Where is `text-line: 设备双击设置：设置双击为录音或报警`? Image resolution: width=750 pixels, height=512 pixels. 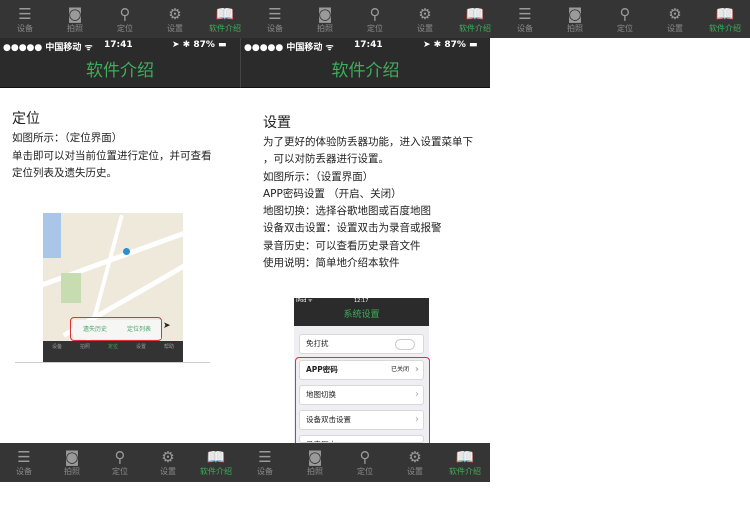 text-line: 设备双击设置：设置双击为录音或报警 is located at coordinates (352, 228).